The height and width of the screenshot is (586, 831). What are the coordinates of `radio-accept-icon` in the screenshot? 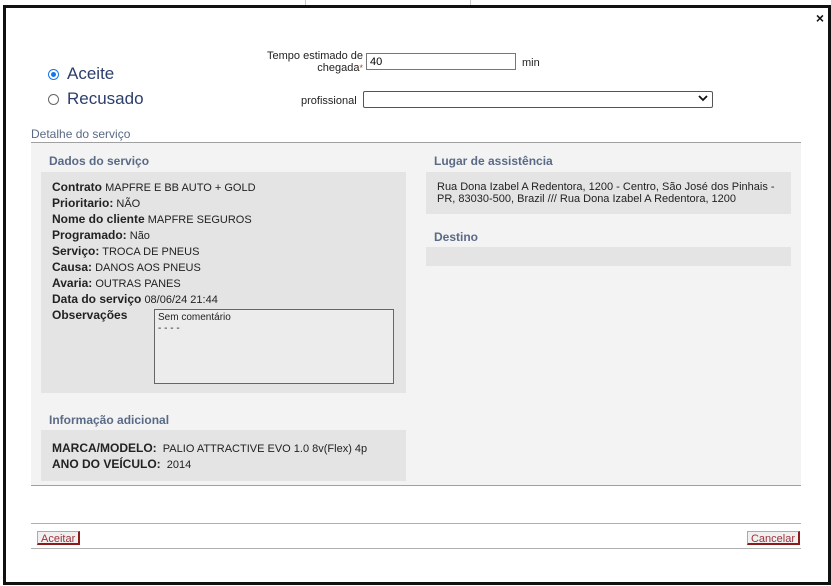 It's located at (53, 74).